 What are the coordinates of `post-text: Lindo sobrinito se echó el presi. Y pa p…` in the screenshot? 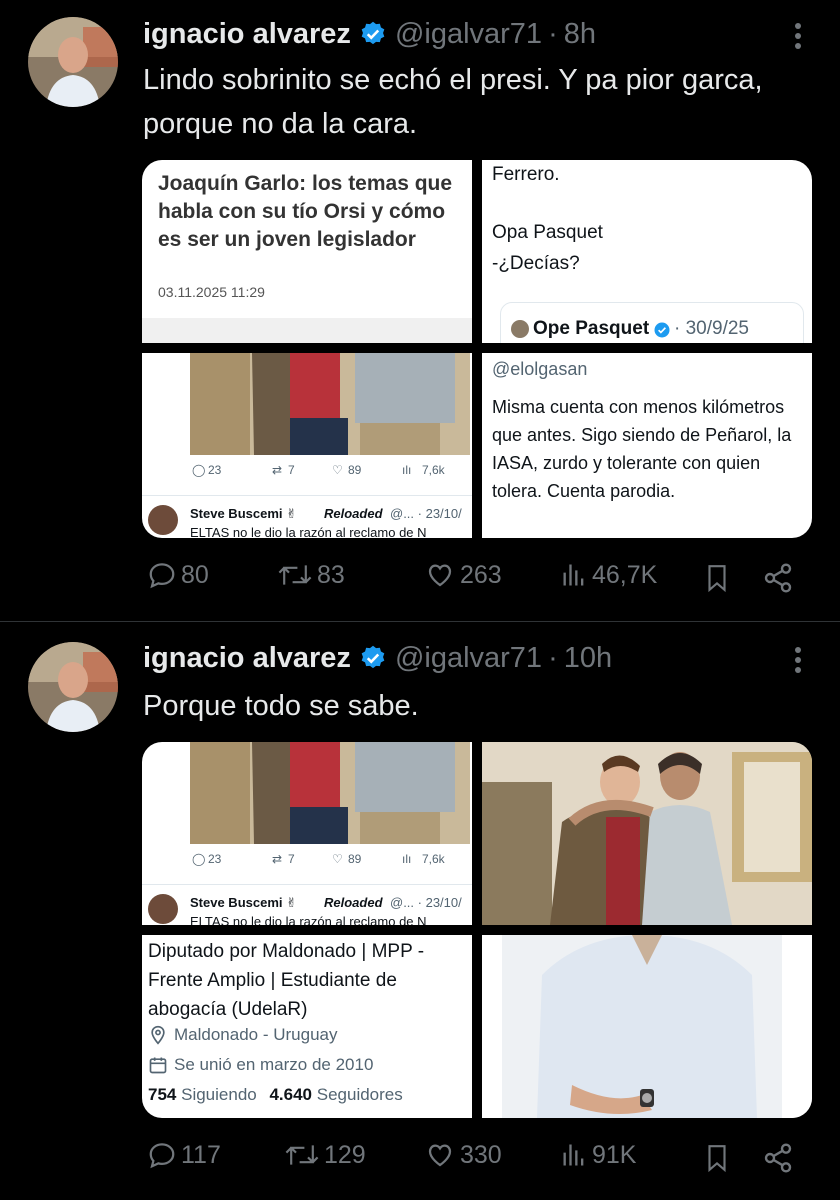 It's located at (453, 102).